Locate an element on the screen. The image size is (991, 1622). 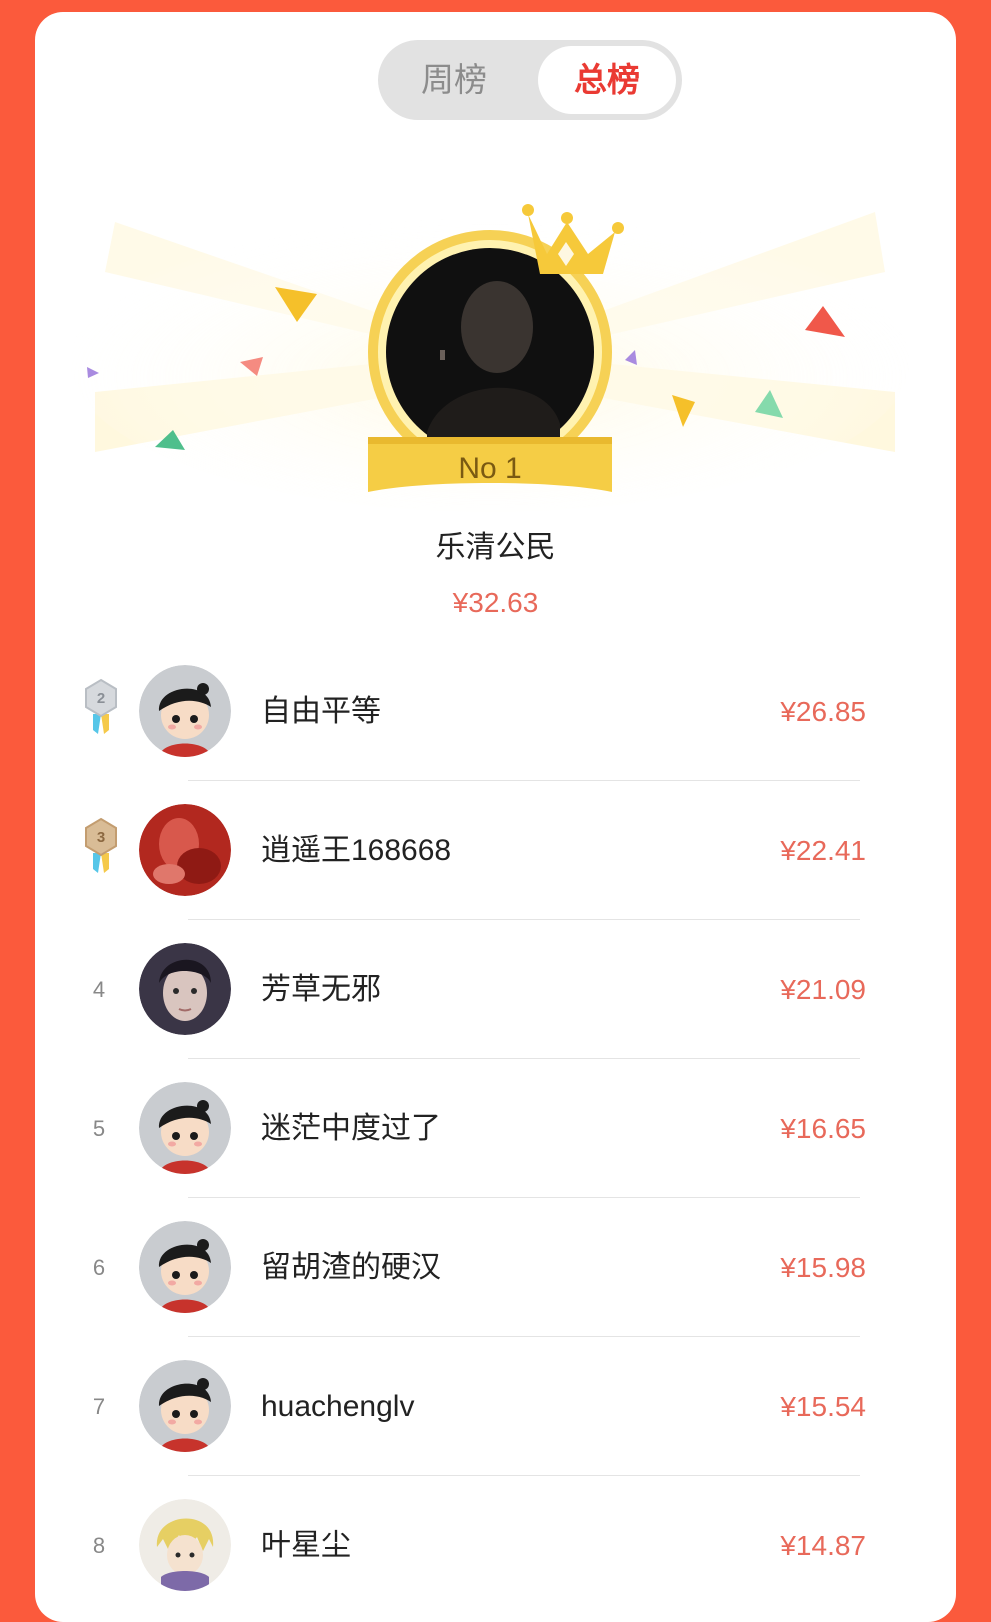
user-amount: ¥16.65 is located at coordinates (823, 1128).